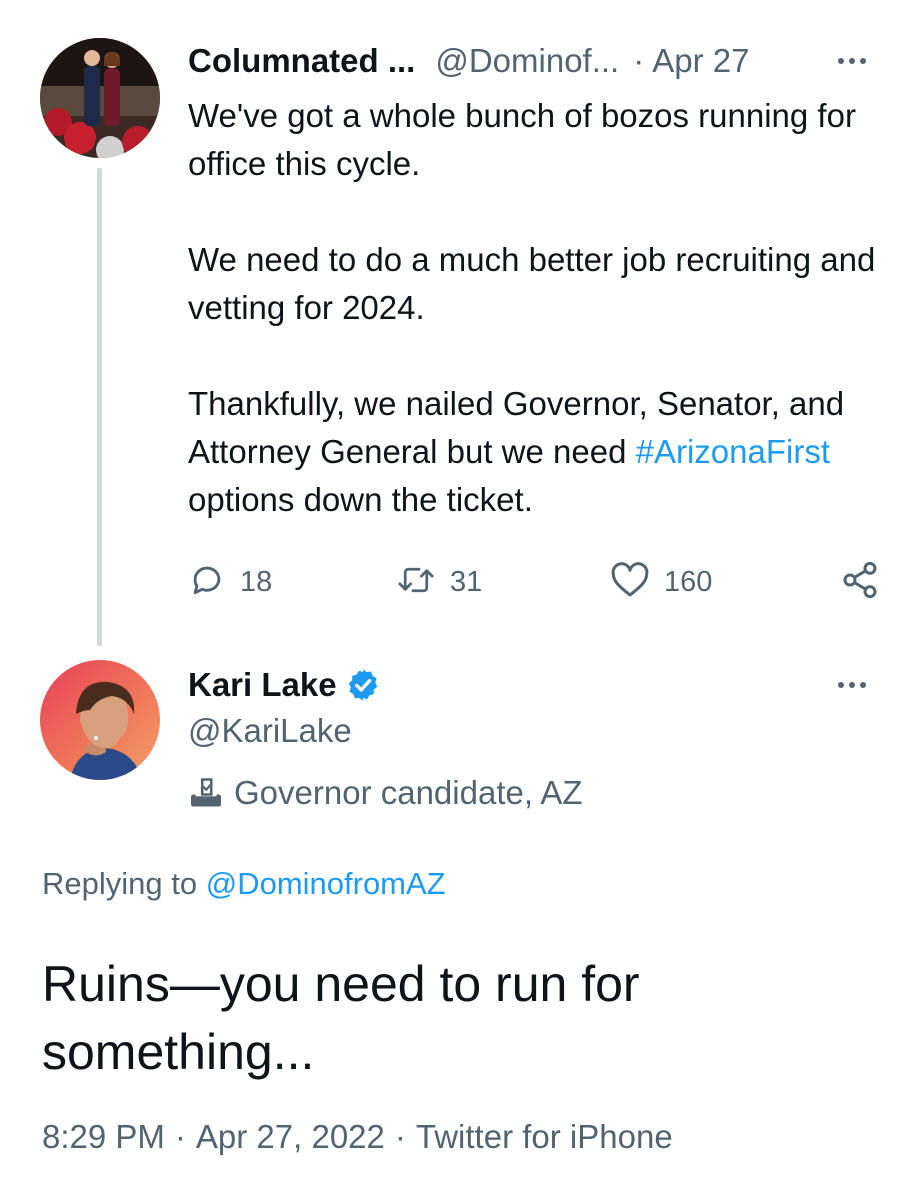 This screenshot has width=924, height=1200. Describe the element at coordinates (538, 582) in the screenshot. I see `tweet-actions: 18 31 160` at that location.